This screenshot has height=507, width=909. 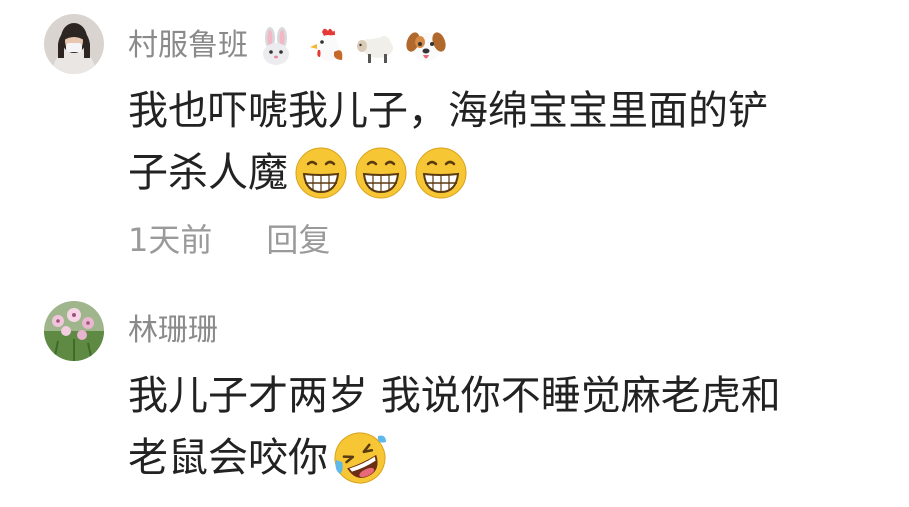 What do you see at coordinates (508, 458) in the screenshot?
I see `comment-text-line: 老鼠会咬你` at bounding box center [508, 458].